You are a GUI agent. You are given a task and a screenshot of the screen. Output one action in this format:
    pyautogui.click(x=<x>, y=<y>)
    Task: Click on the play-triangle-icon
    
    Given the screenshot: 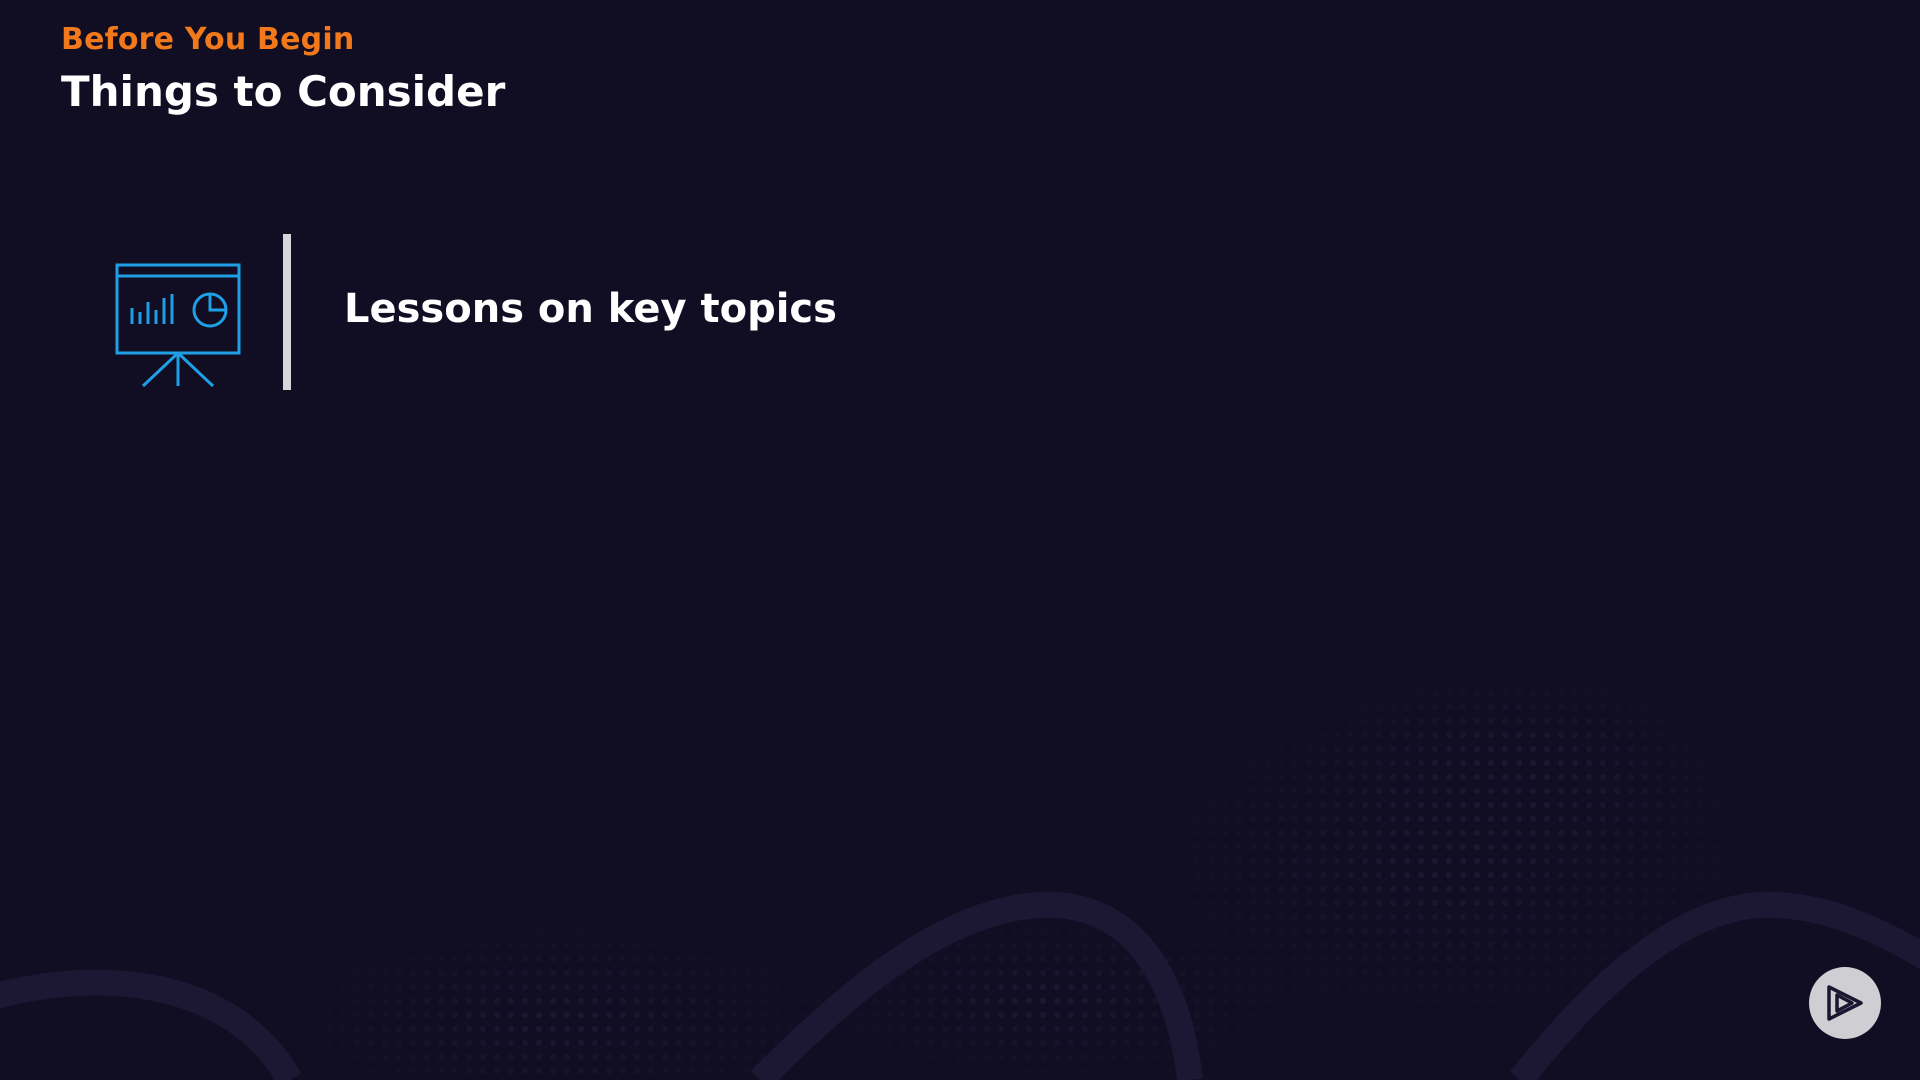 What is the action you would take?
    pyautogui.click(x=1845, y=1003)
    